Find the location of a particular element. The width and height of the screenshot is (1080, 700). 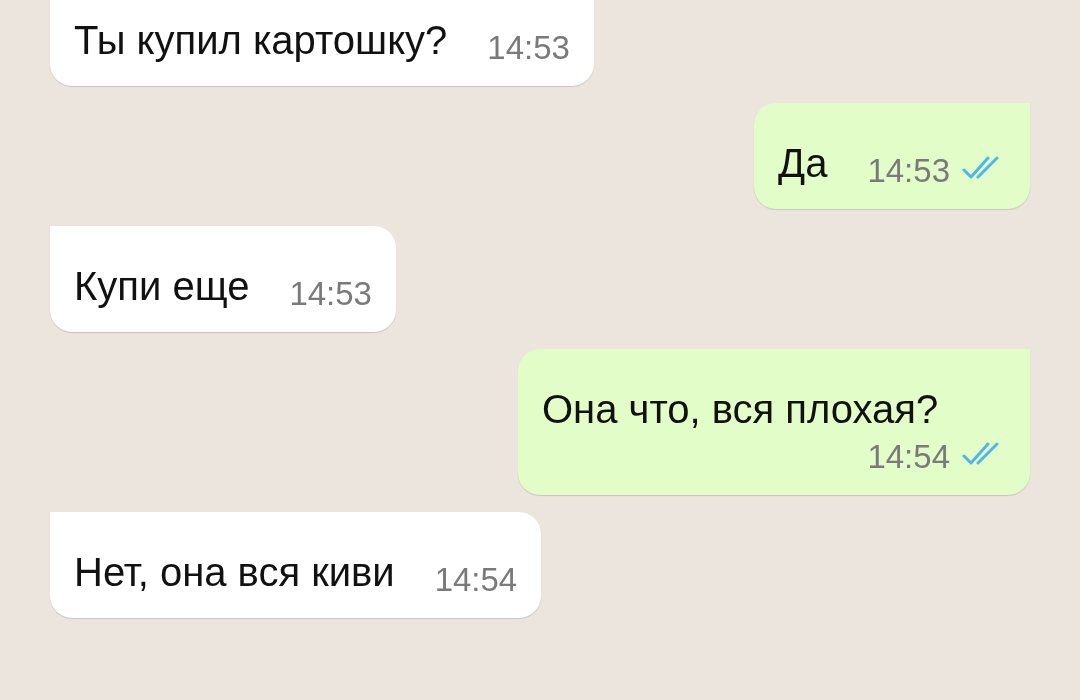

message-text: Ты купил картошку? is located at coordinates (261, 40).